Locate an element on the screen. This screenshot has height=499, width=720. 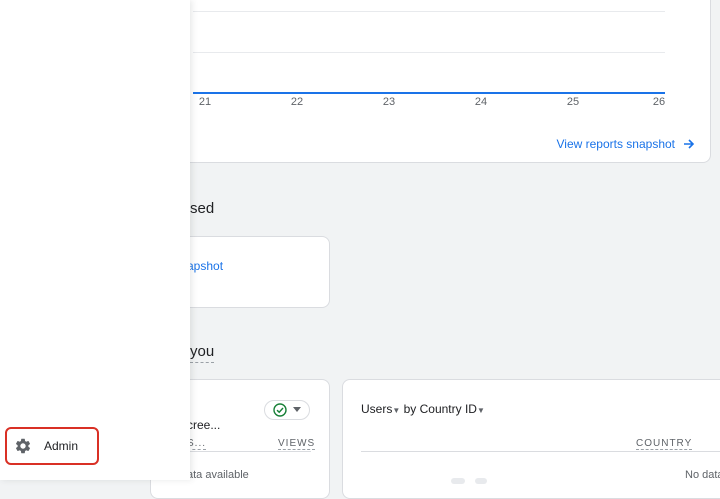
column-header-country-label: COUNTRY is located at coordinates (664, 444).